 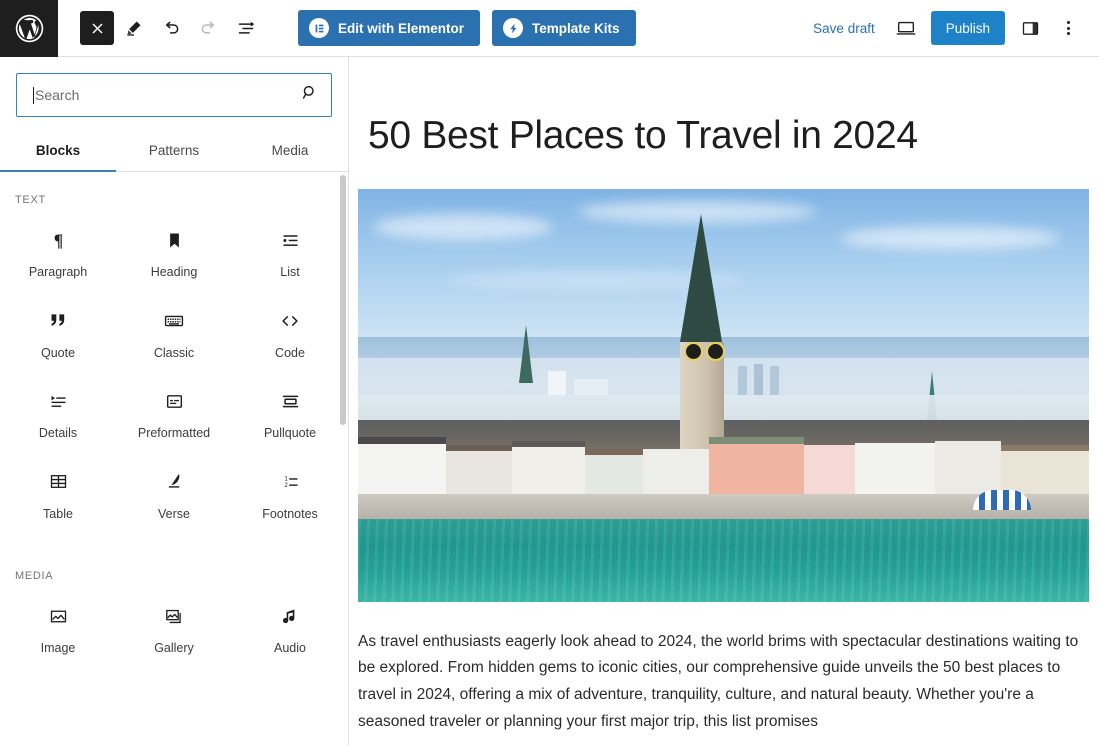 I want to click on block-label: Verse, so click(x=174, y=513).